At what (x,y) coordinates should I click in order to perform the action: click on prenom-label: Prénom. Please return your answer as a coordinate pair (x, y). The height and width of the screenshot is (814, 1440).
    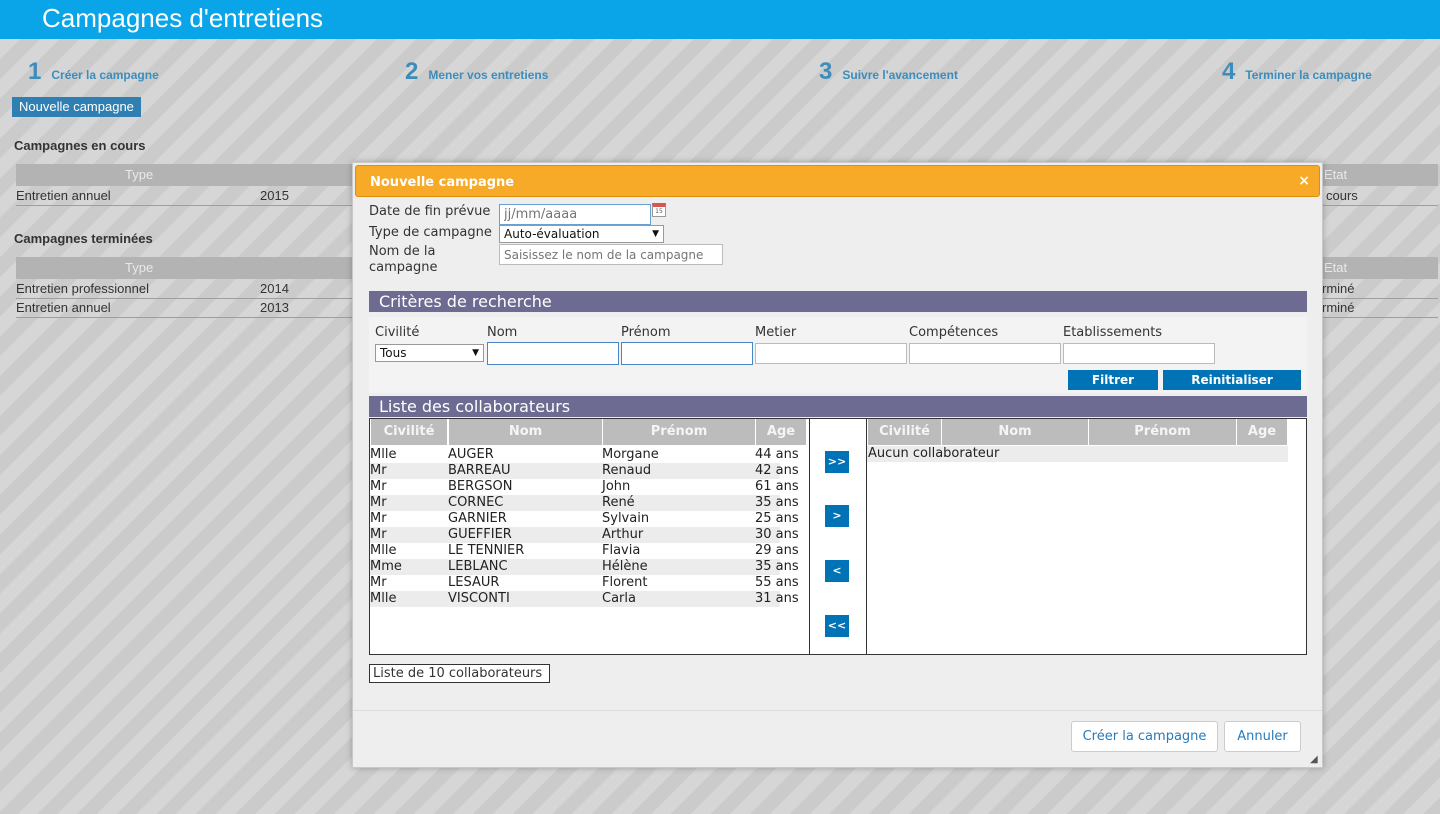
    Looking at the image, I should click on (646, 332).